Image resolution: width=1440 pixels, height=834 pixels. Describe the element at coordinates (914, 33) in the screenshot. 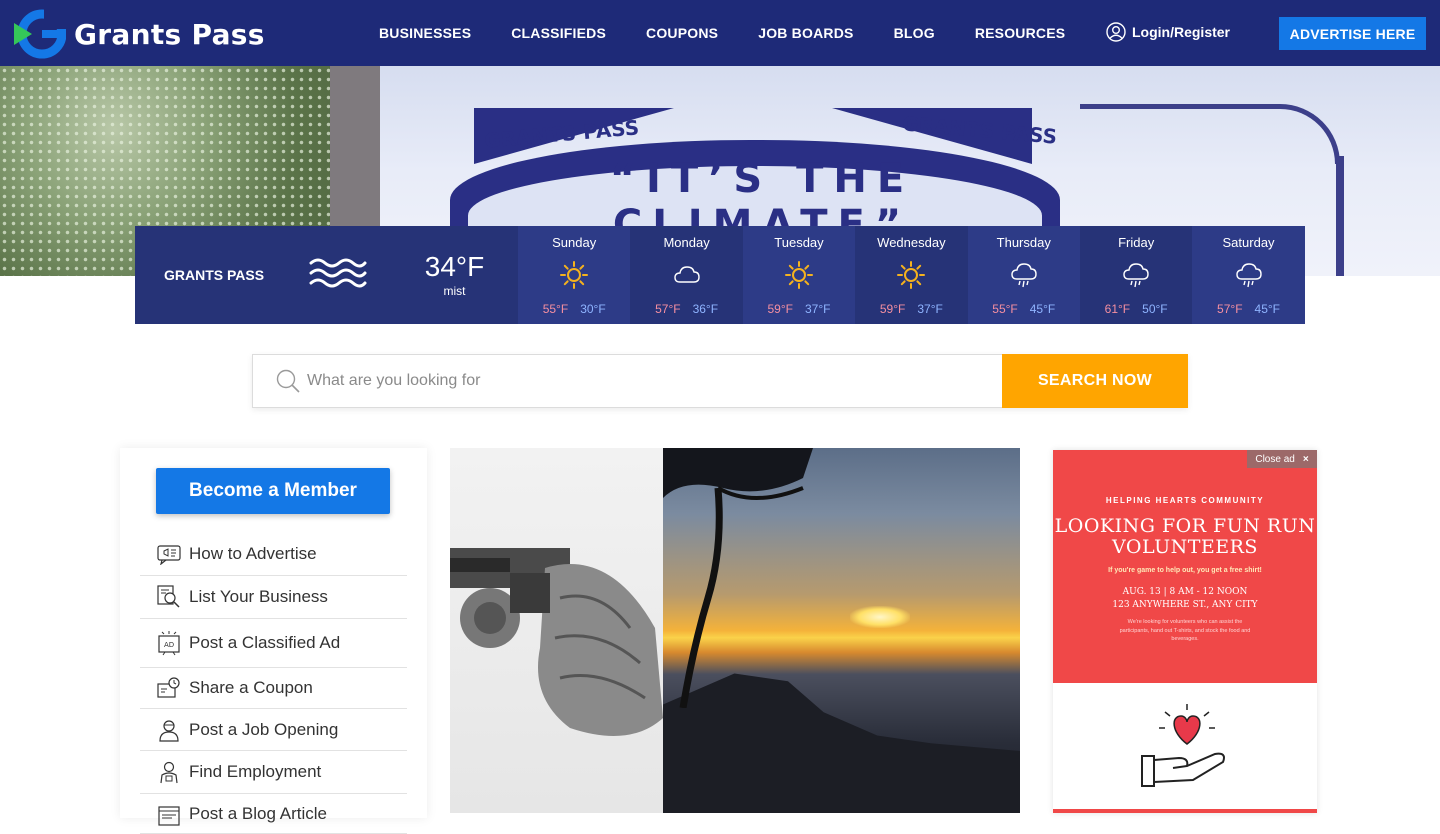

I see `nav-blog: BLOG` at that location.